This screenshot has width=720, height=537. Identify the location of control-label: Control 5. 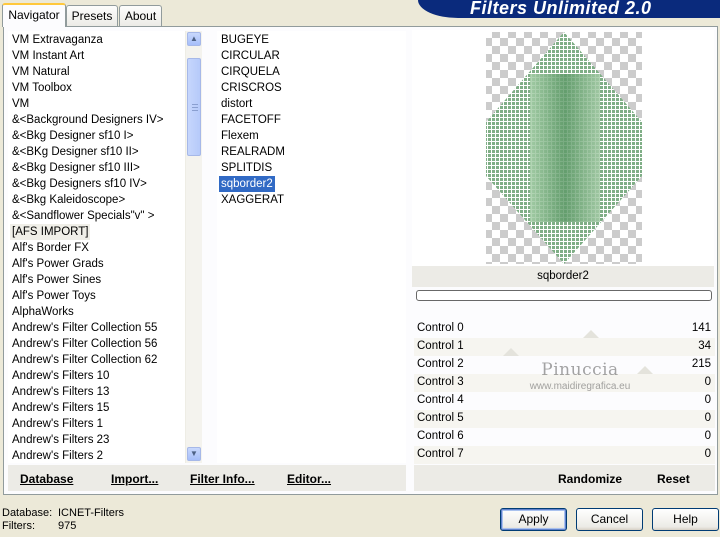
(440, 418).